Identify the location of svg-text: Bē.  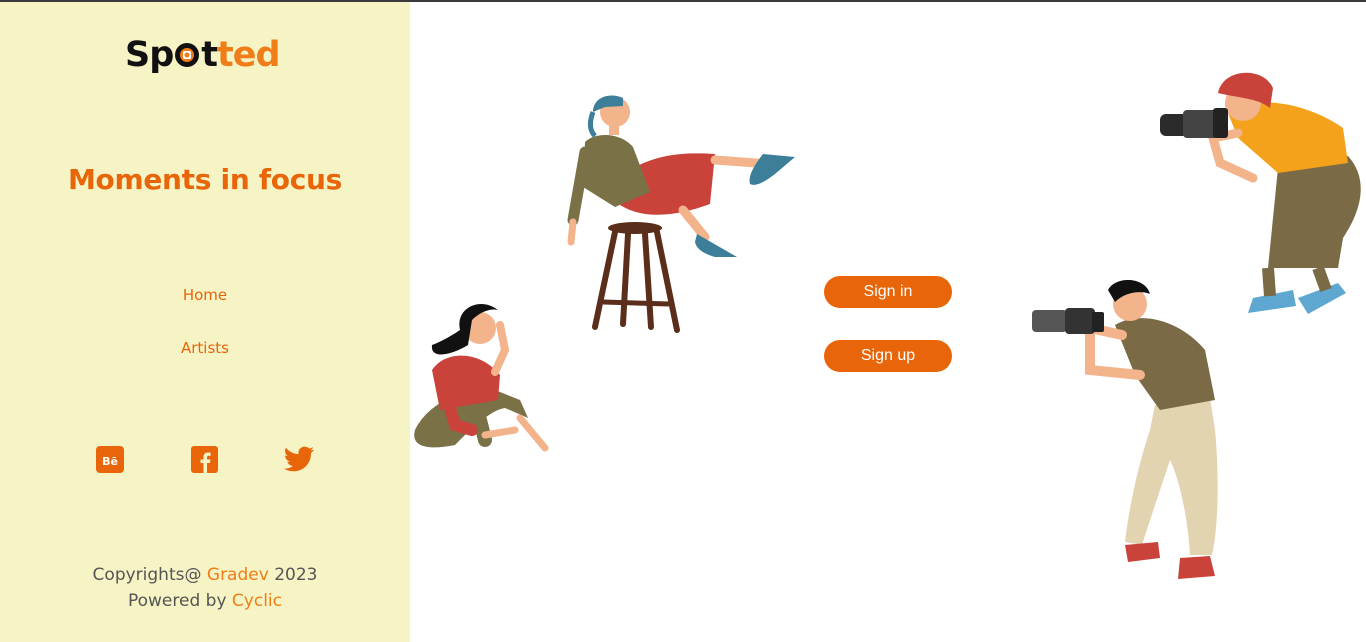
(110, 461).